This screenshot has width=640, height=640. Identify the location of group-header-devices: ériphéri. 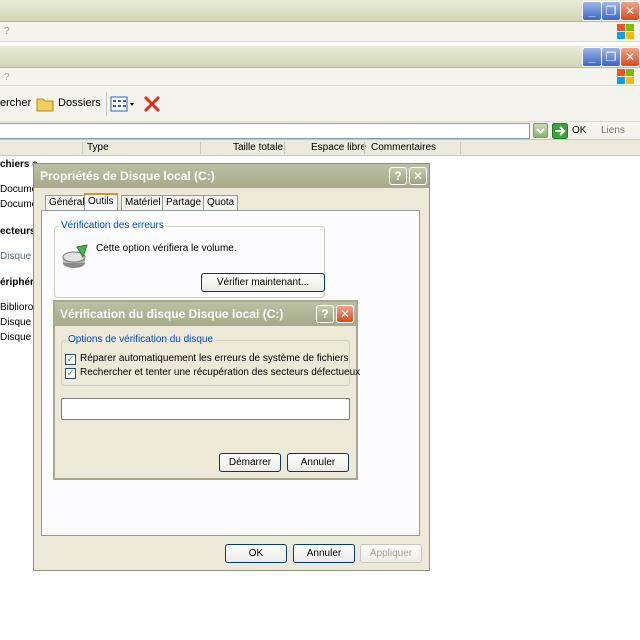
(18, 282).